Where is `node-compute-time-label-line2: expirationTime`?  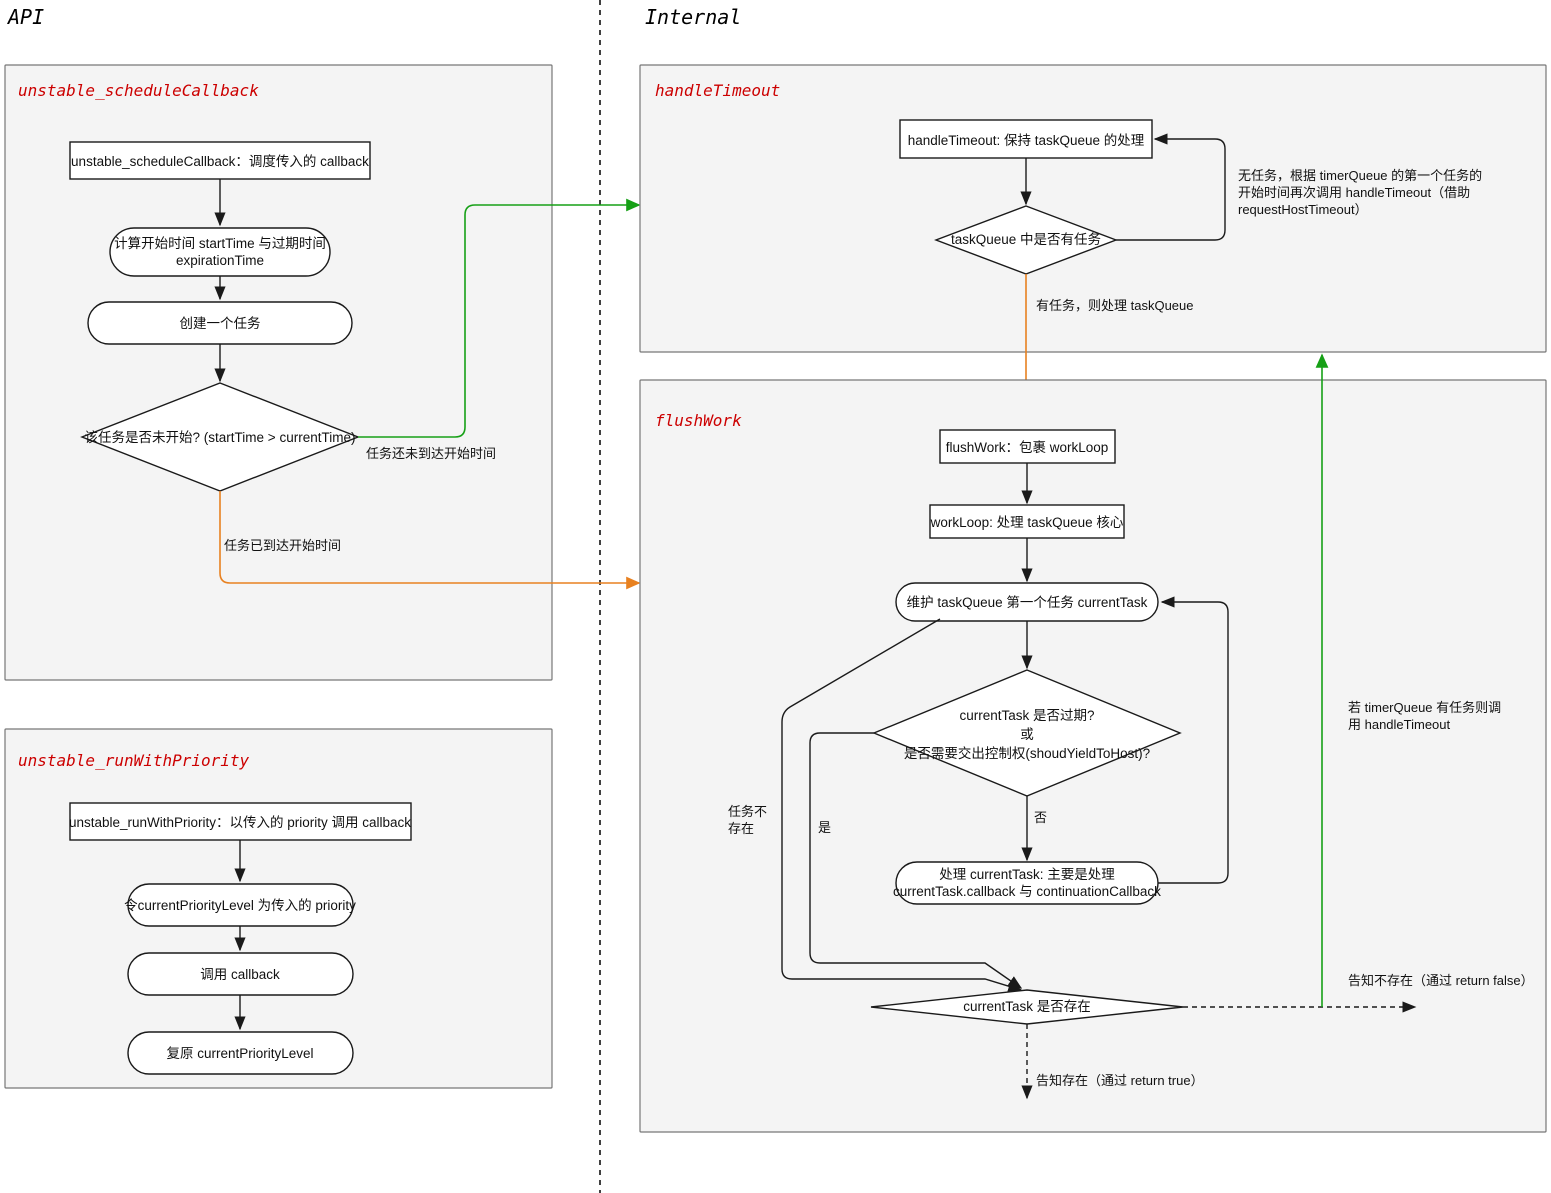 node-compute-time-label-line2: expirationTime is located at coordinates (220, 260).